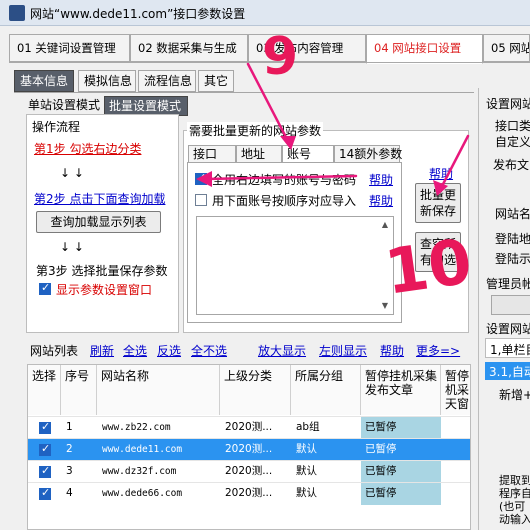 The height and width of the screenshot is (530, 530). I want to click on annotation-mark-9: 9, so click(280, 57).